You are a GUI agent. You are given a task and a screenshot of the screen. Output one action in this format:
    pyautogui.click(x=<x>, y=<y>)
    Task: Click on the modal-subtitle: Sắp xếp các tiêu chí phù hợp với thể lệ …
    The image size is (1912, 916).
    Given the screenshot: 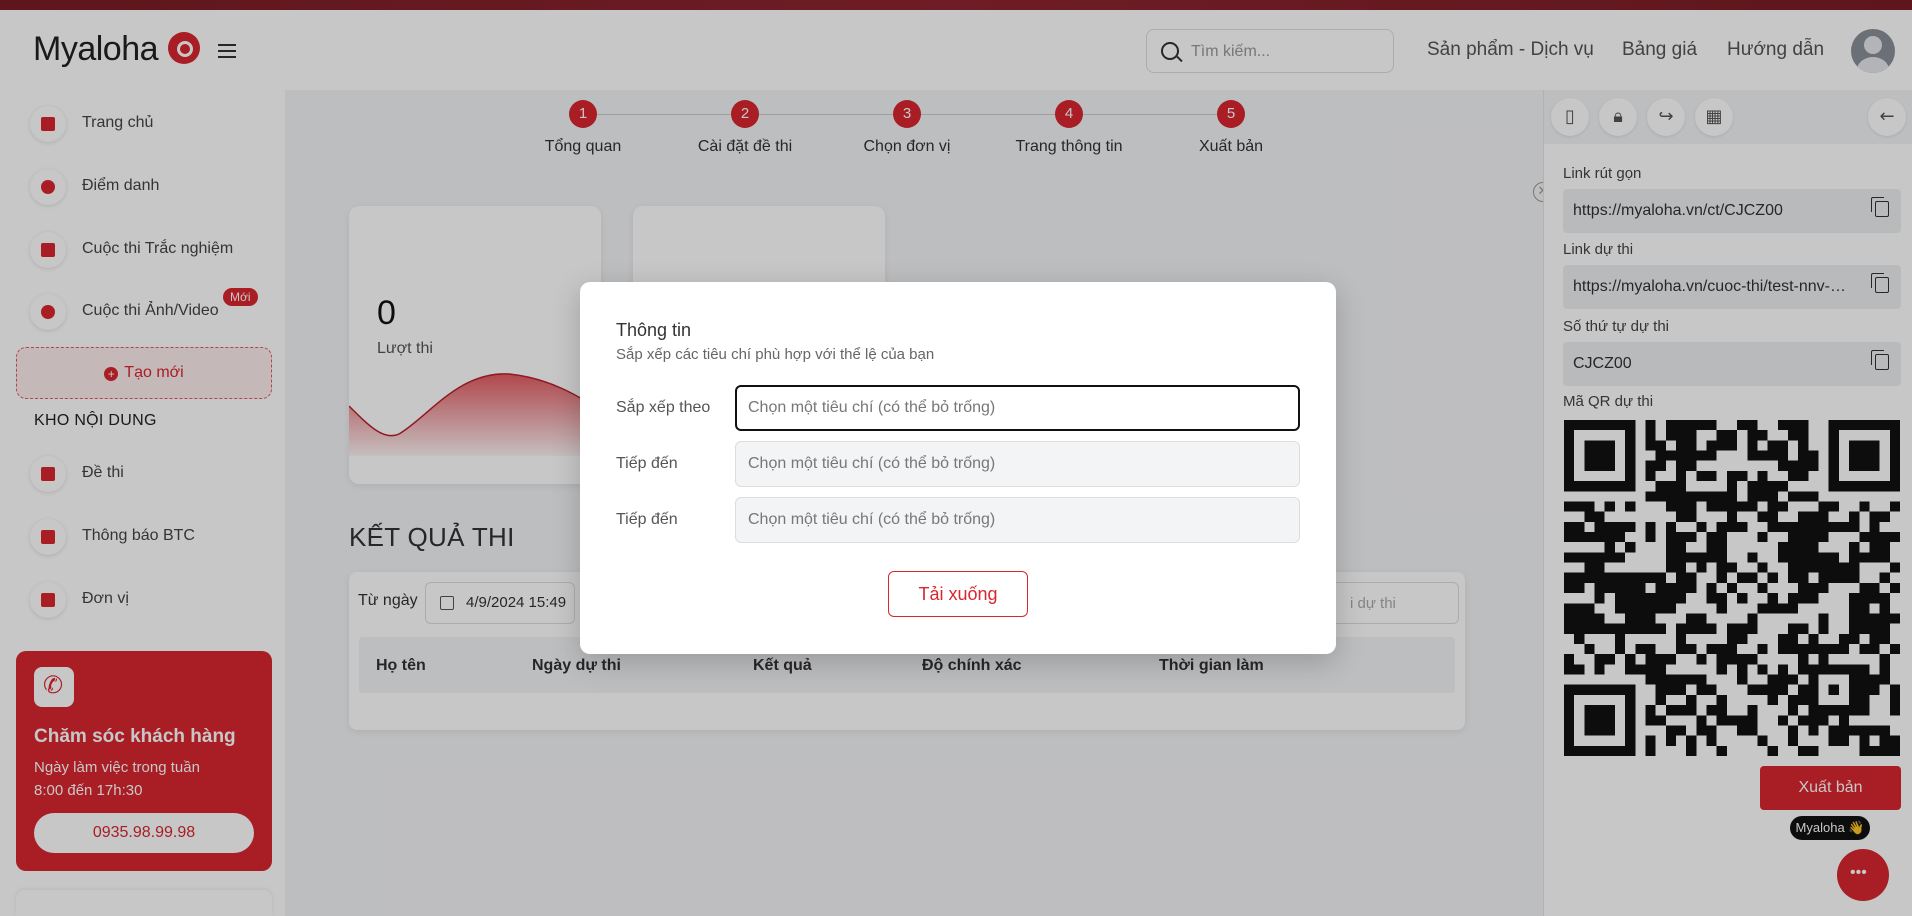 What is the action you would take?
    pyautogui.click(x=775, y=354)
    